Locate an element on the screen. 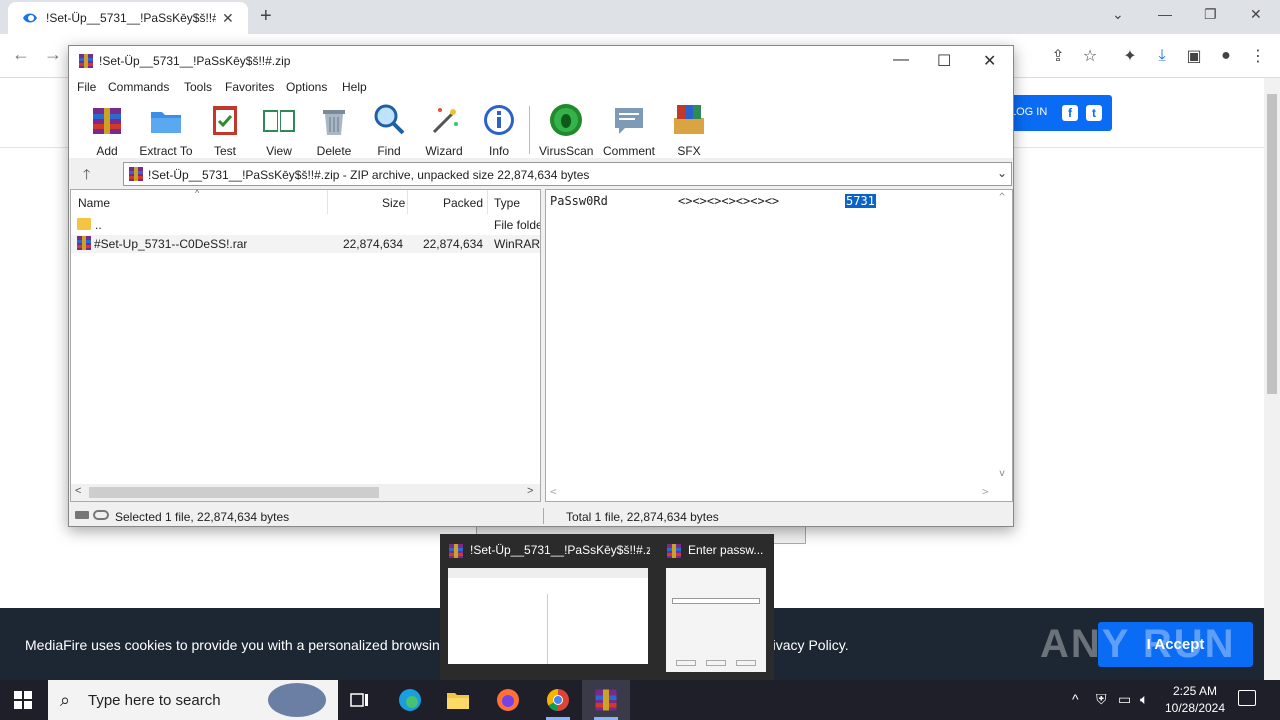 This screenshot has height=720, width=1280. info-button: Info is located at coordinates (499, 130).